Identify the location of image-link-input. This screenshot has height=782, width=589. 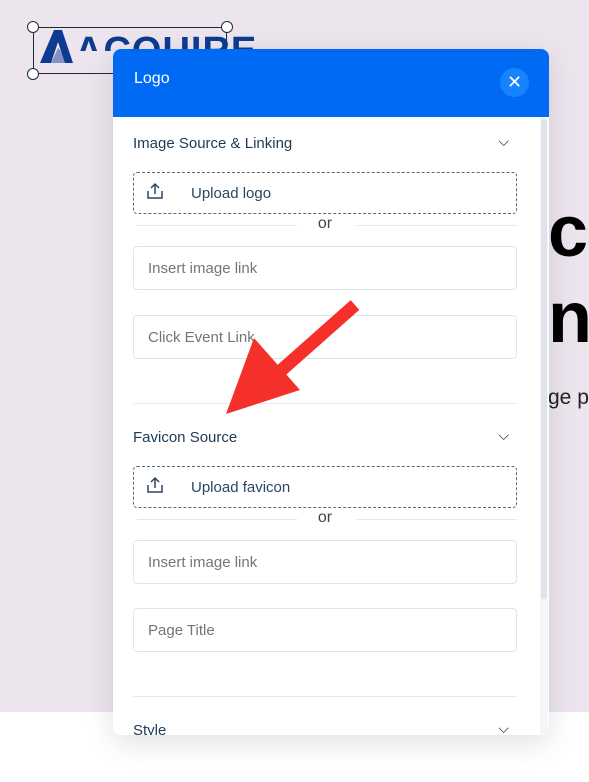
(325, 268).